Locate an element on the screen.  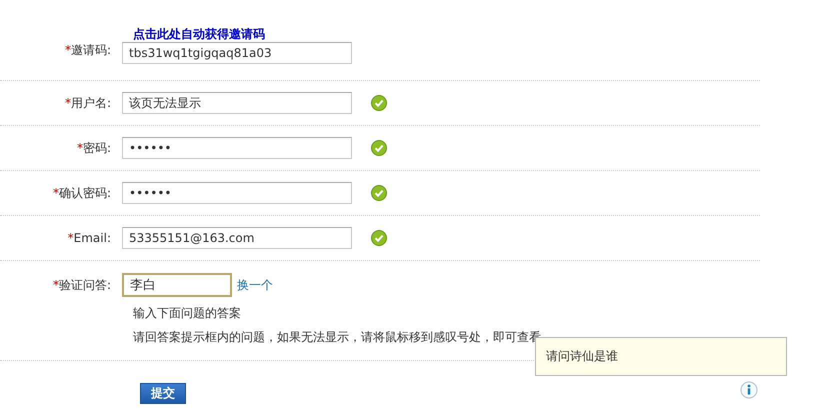
hint-text: 输入下面问题的答案 is located at coordinates (187, 313).